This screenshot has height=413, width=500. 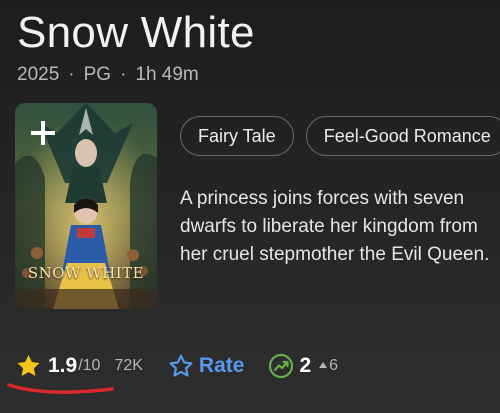 What do you see at coordinates (335, 254) in the screenshot?
I see `plot-line: her cruel stepmother the Evil Queen.` at bounding box center [335, 254].